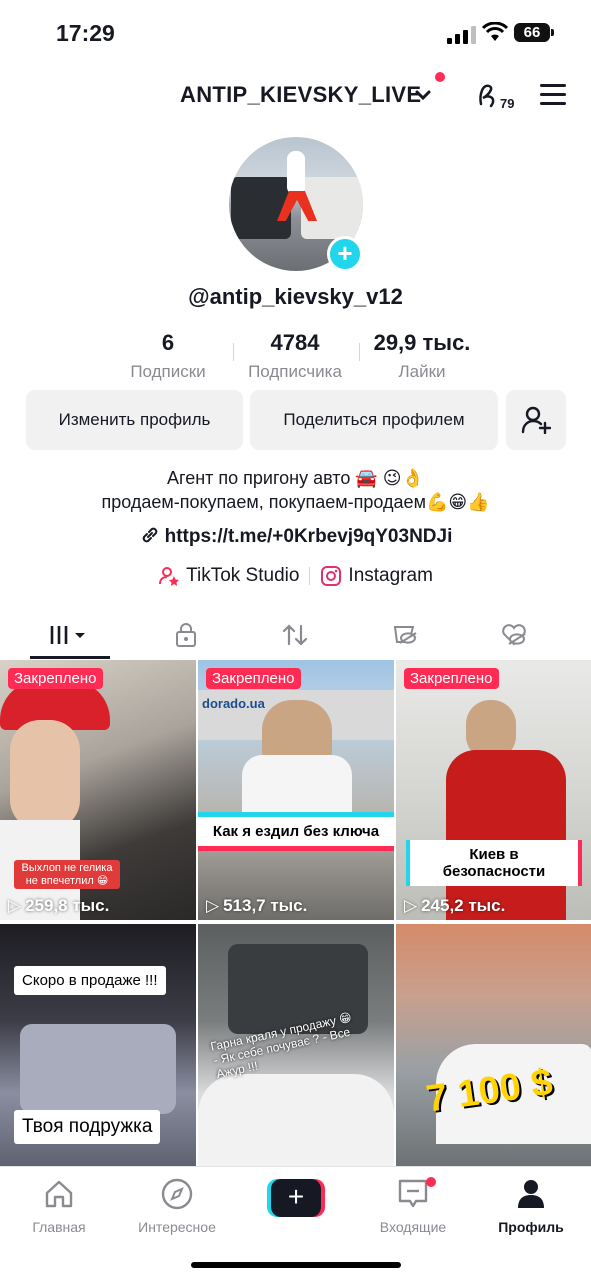  What do you see at coordinates (85, 33) in the screenshot?
I see `status-time: 17:29` at bounding box center [85, 33].